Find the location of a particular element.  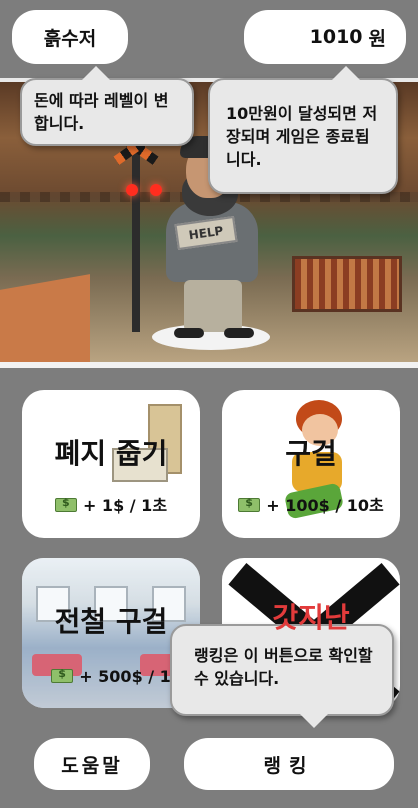

job-card-beg: 구걸 + 100$ / 10초 is located at coordinates (311, 464).